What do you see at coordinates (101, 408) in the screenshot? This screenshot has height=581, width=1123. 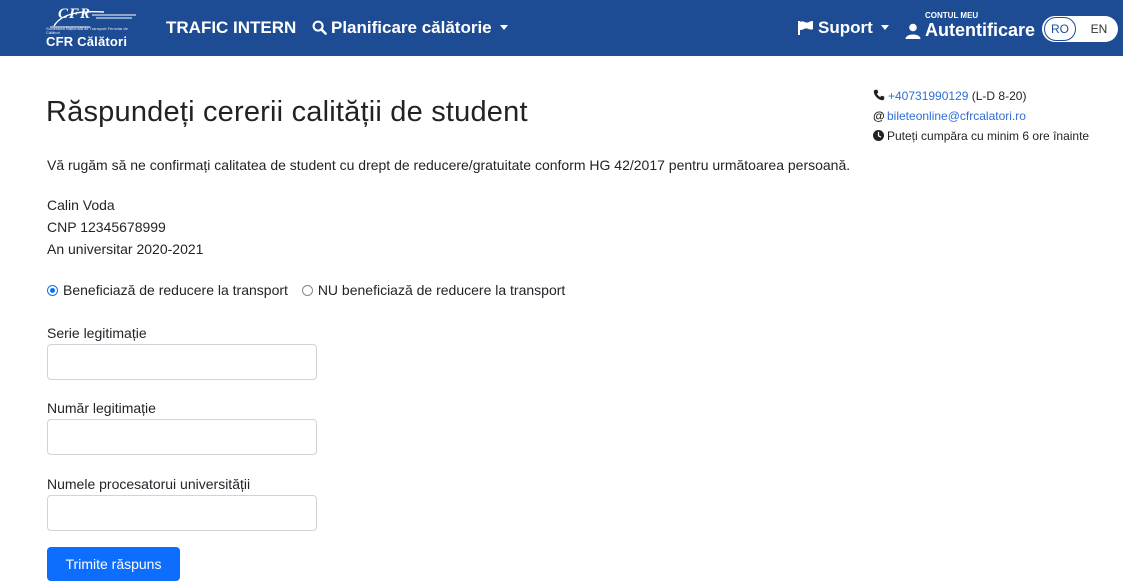 I see `numar-legitimatie-label: Număr legitimație` at bounding box center [101, 408].